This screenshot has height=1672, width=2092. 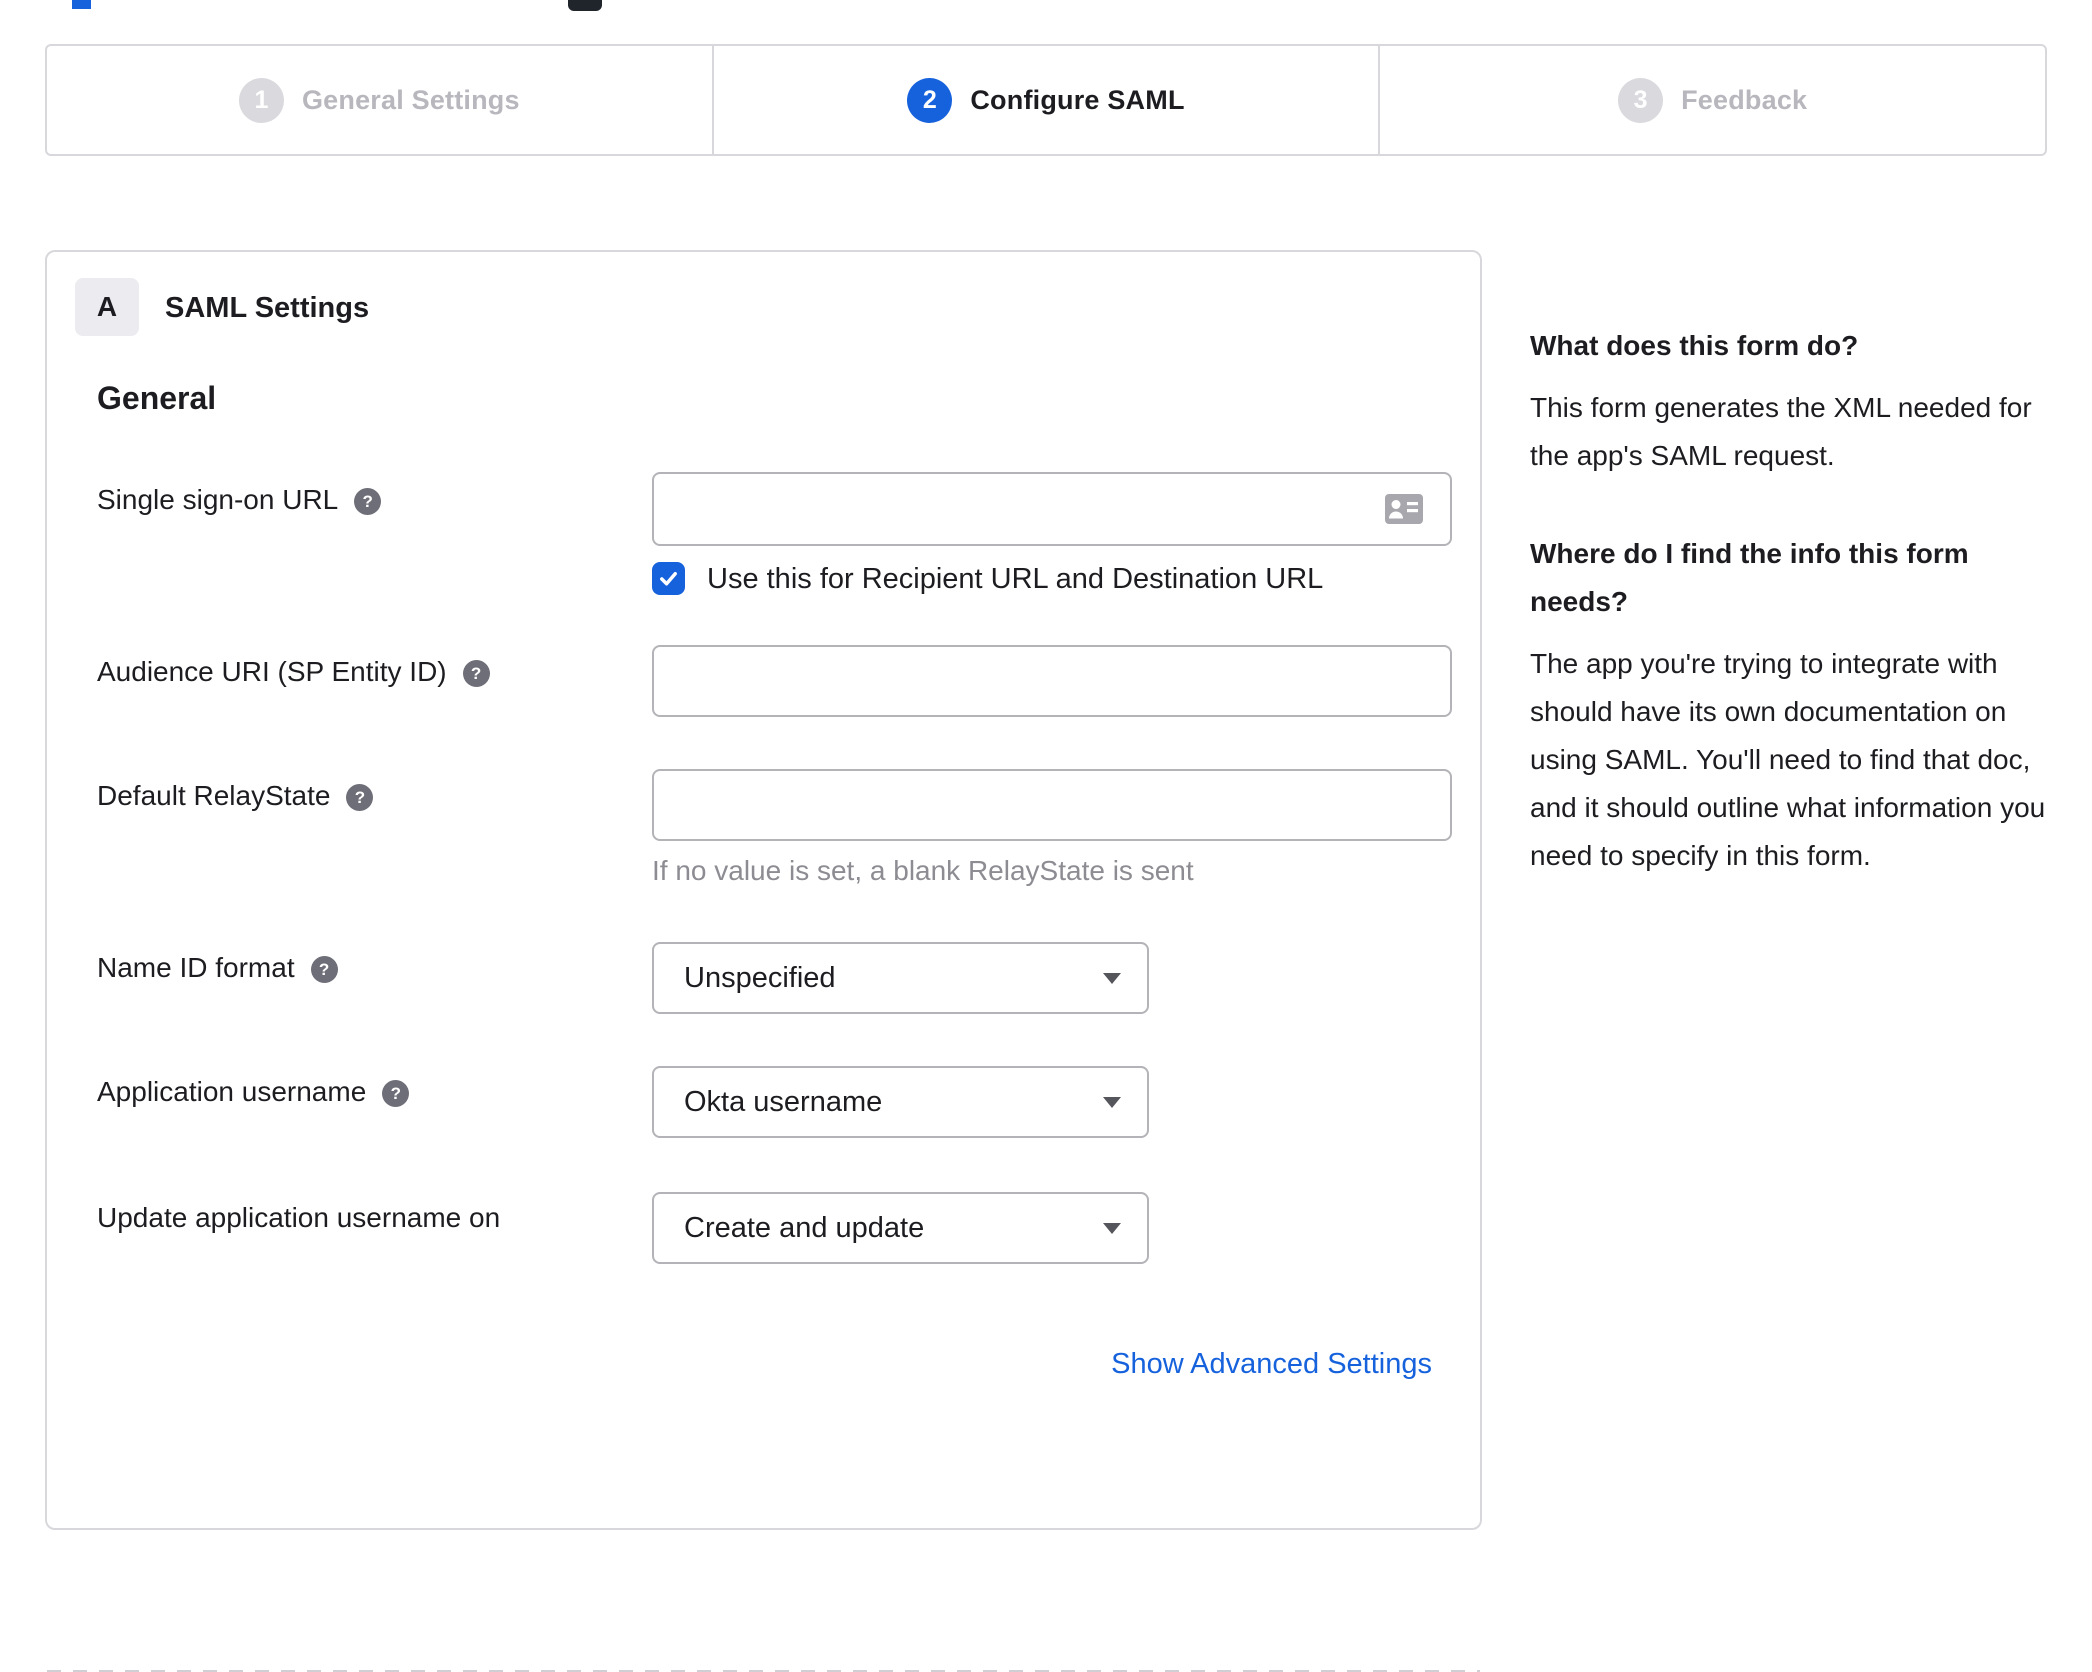 I want to click on step-feedback: 3 Feedback, so click(x=1711, y=100).